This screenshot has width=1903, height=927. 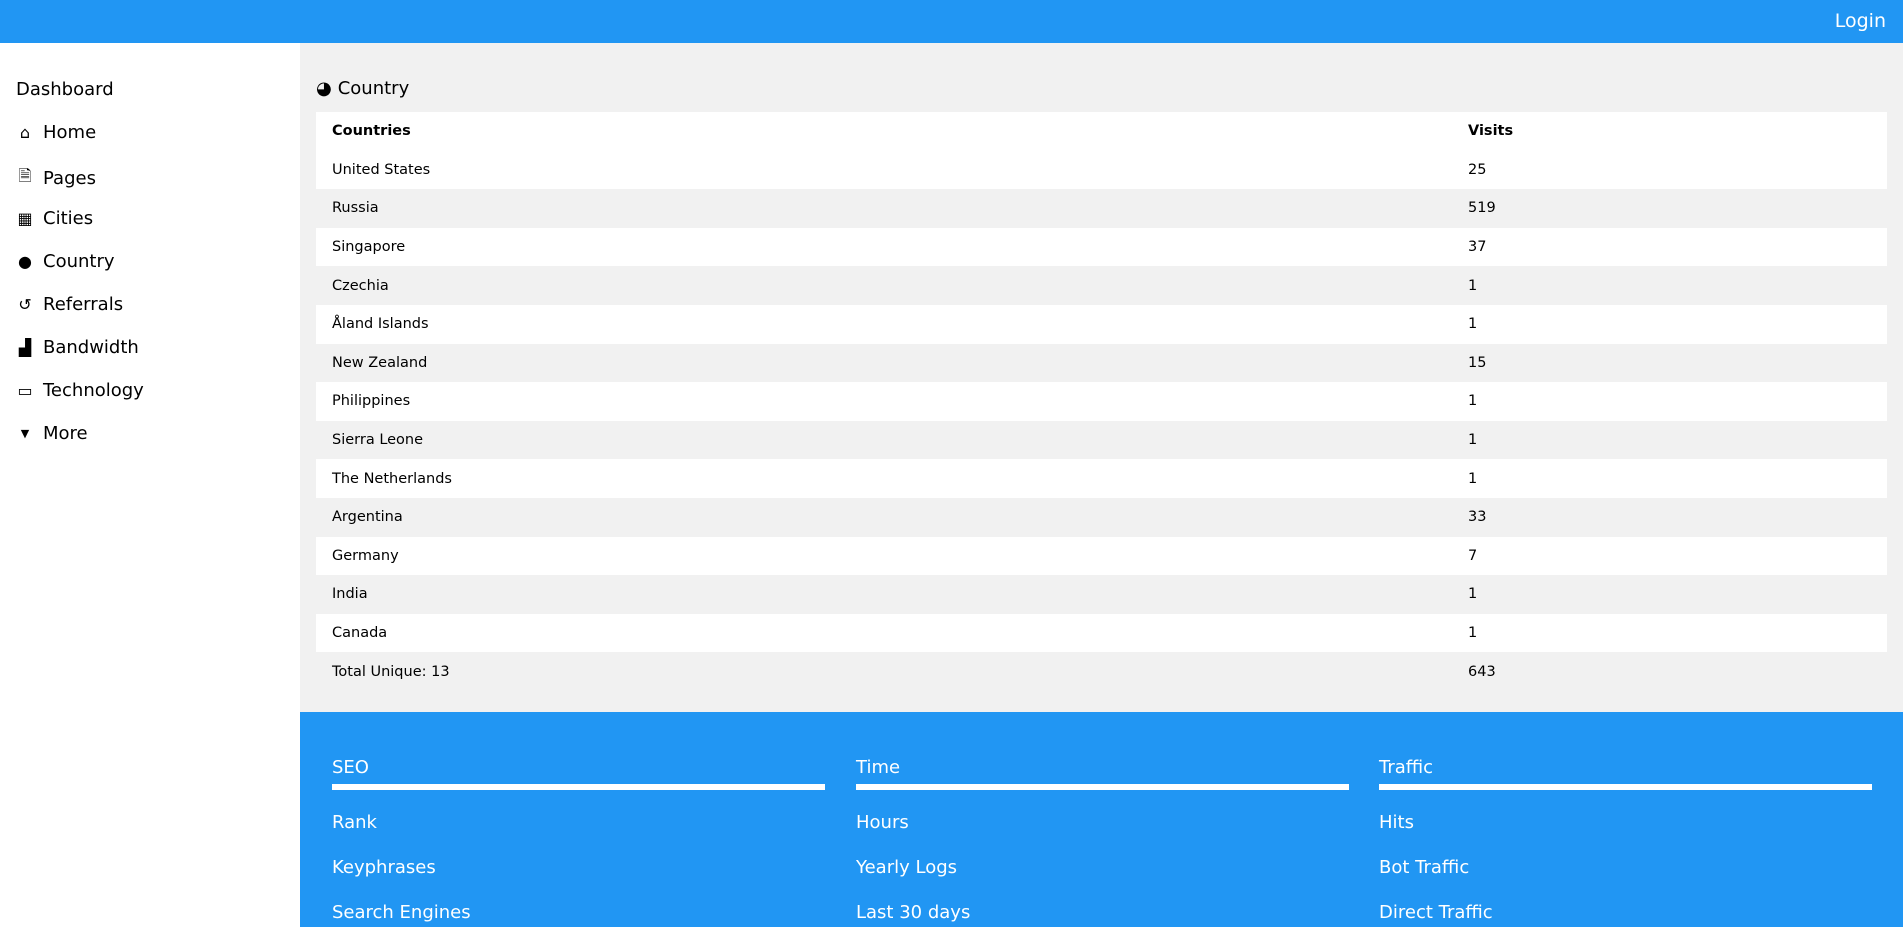 What do you see at coordinates (350, 594) in the screenshot?
I see `country-cell: India` at bounding box center [350, 594].